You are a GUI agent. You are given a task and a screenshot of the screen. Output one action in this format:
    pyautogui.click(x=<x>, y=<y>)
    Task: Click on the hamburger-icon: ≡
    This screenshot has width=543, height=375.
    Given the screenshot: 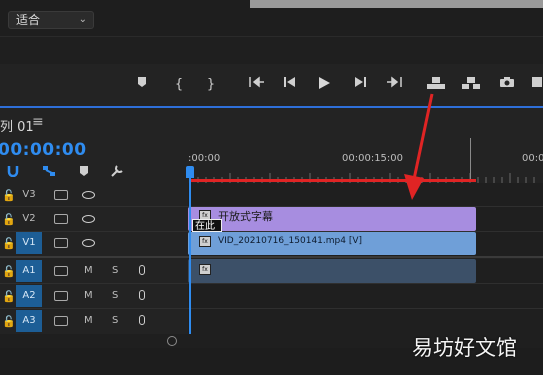 What is the action you would take?
    pyautogui.click(x=38, y=122)
    